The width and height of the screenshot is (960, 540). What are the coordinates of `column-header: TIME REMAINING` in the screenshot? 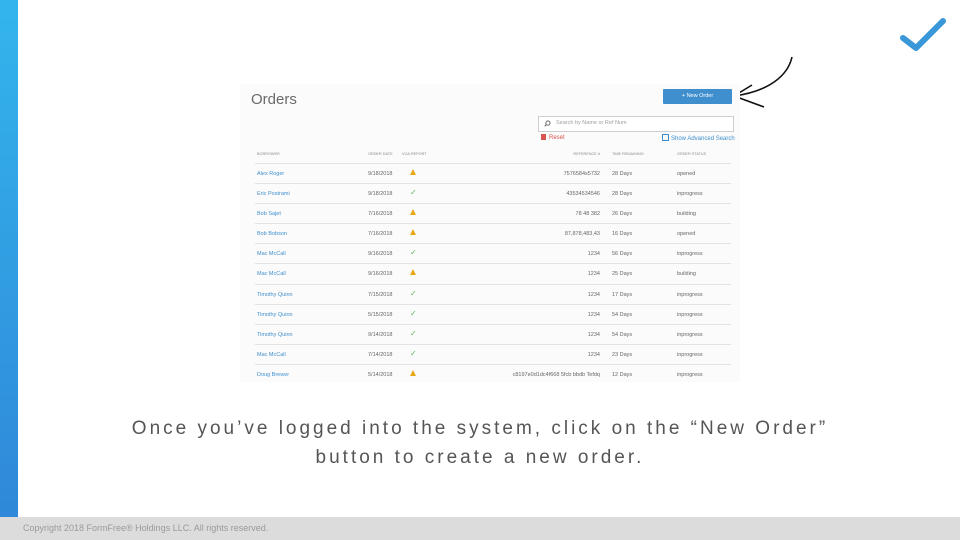 It's located at (628, 154).